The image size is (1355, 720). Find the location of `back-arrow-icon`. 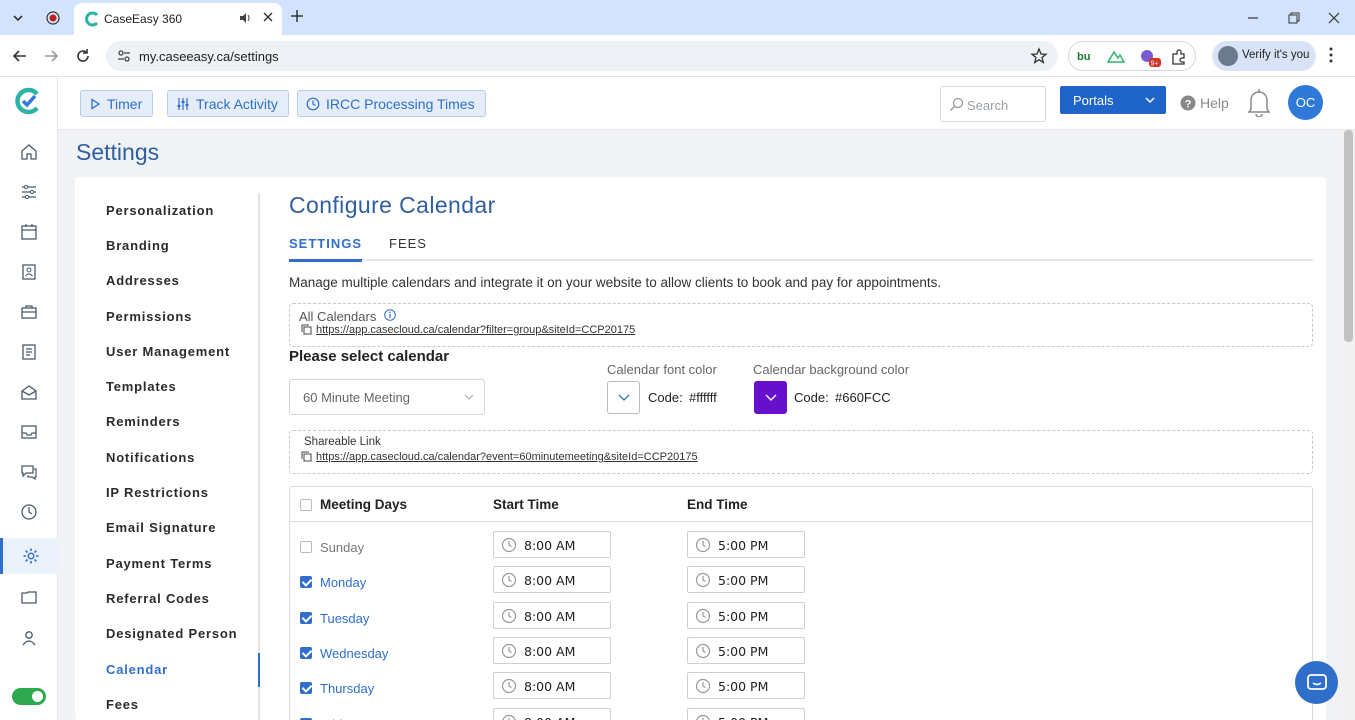

back-arrow-icon is located at coordinates (20, 56).